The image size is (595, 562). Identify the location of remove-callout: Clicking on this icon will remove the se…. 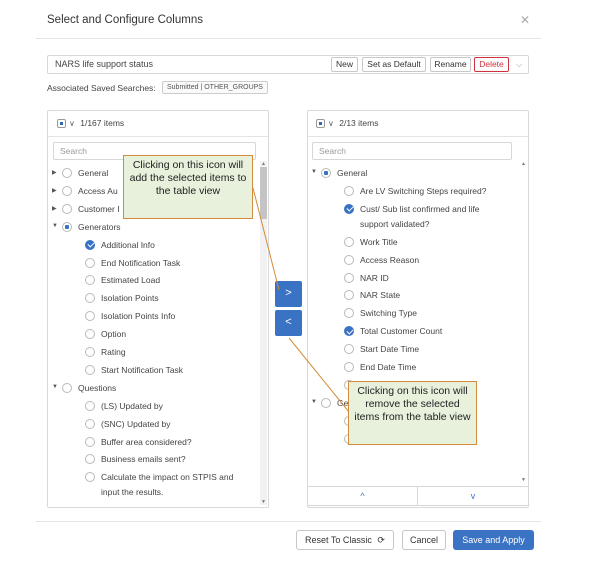
(412, 413).